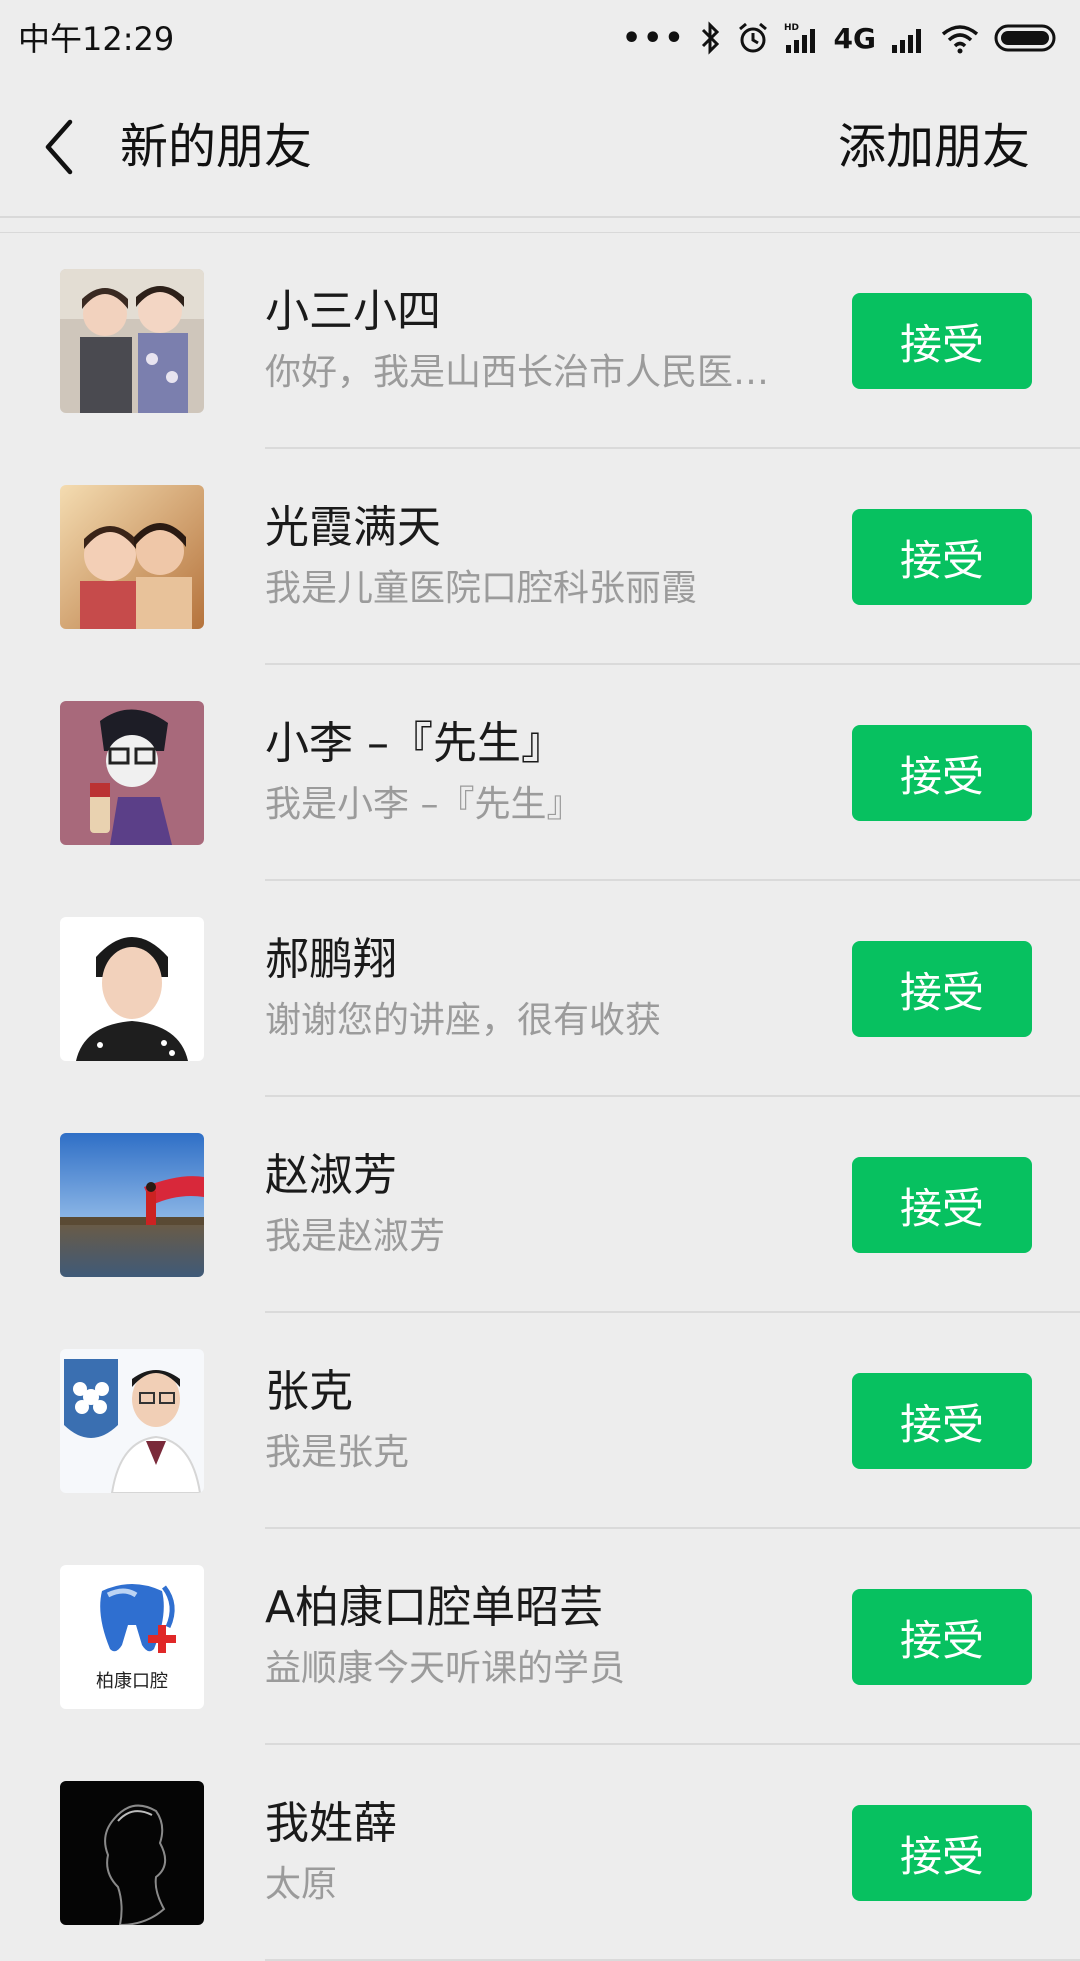 This screenshot has width=1080, height=1961. Describe the element at coordinates (96, 39) in the screenshot. I see `status-time: 中午12:29` at that location.